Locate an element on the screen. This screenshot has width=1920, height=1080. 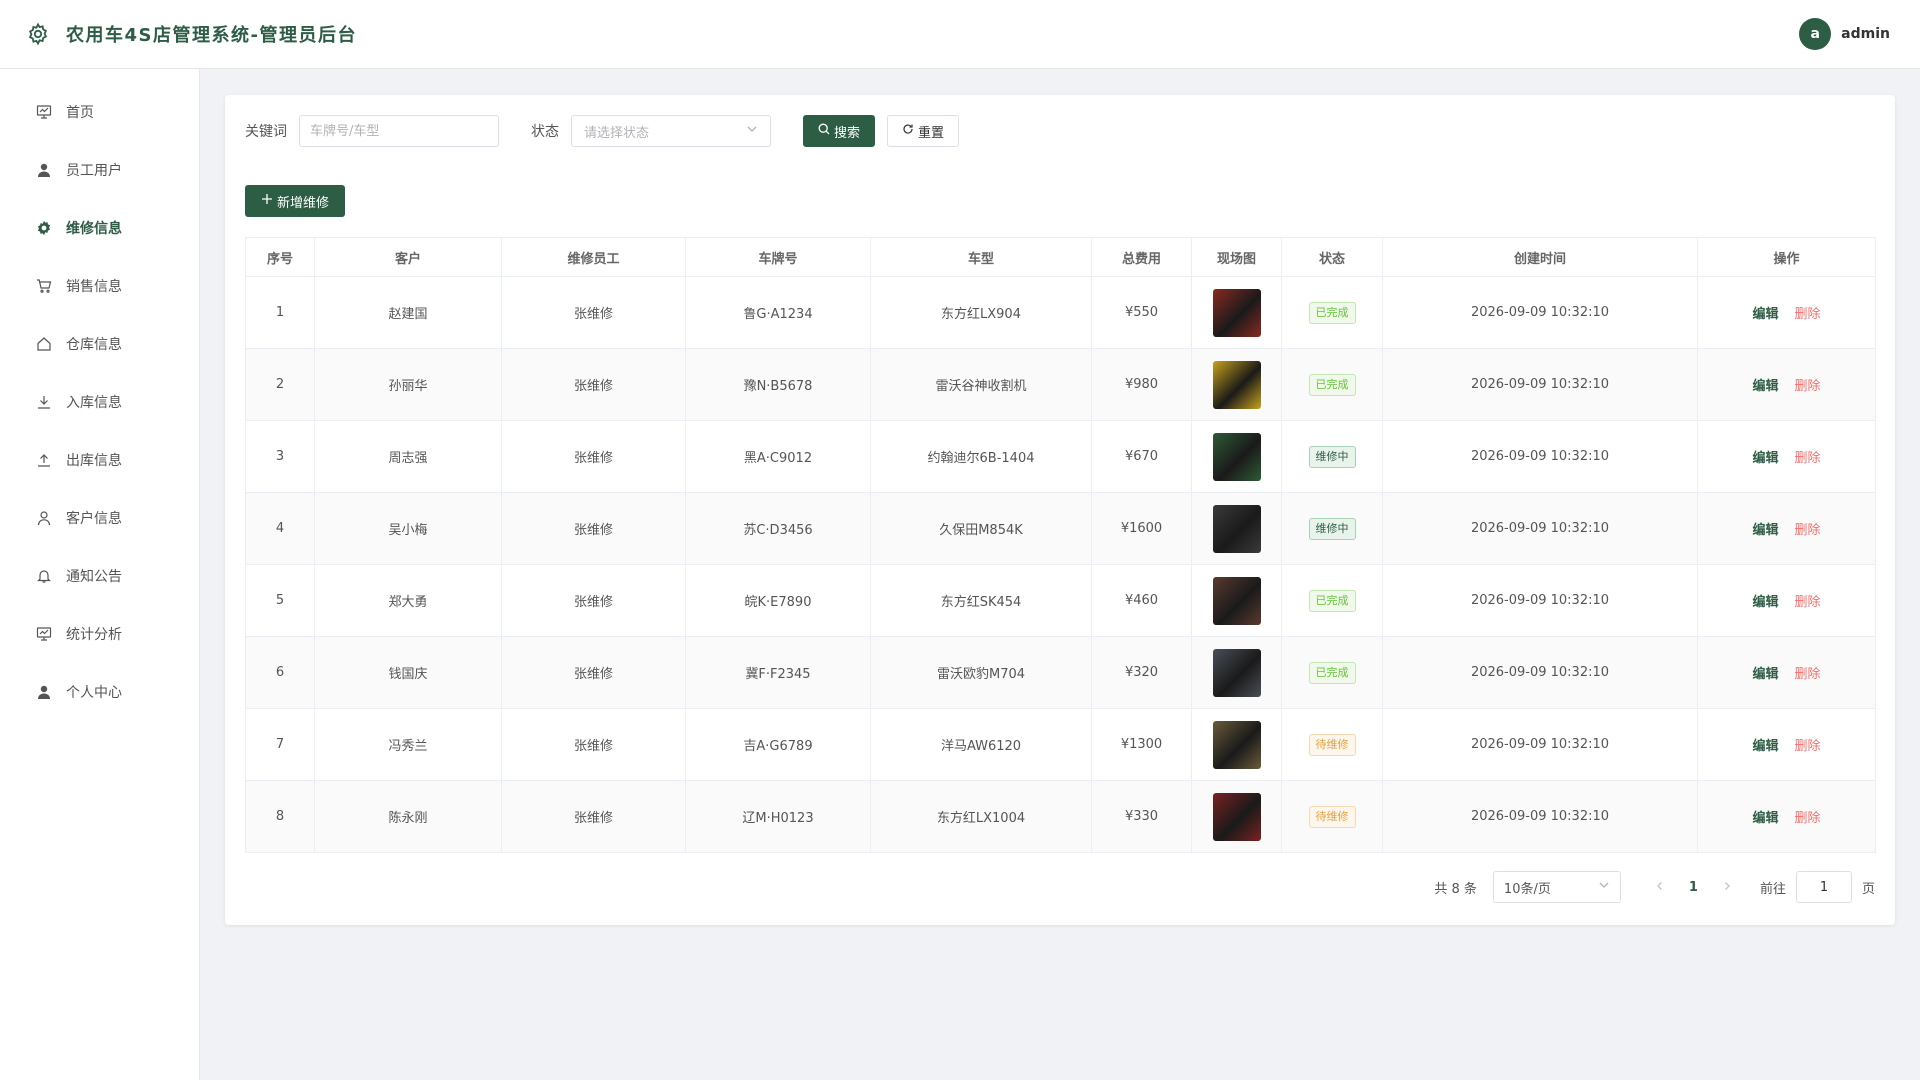
cell-customer: 赵建国 is located at coordinates (408, 312).